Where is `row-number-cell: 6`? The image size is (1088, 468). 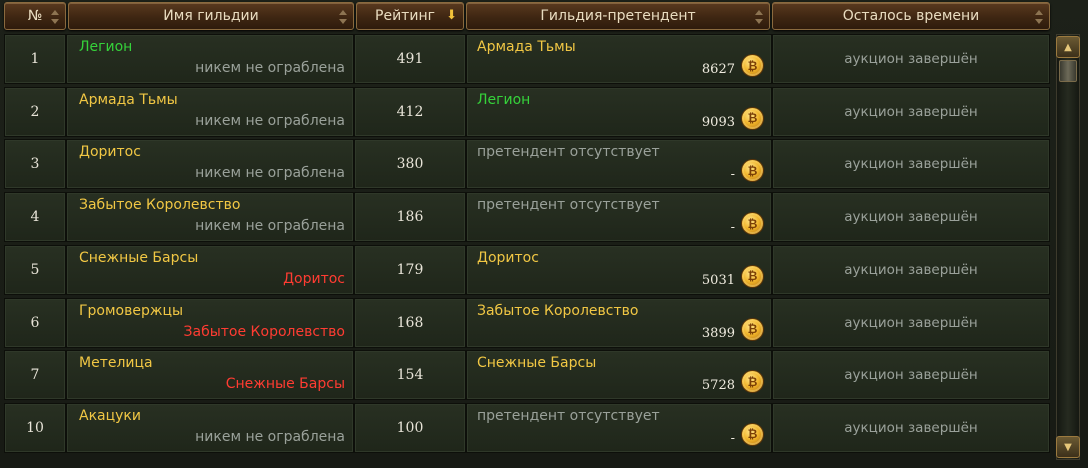 row-number-cell: 6 is located at coordinates (35, 322).